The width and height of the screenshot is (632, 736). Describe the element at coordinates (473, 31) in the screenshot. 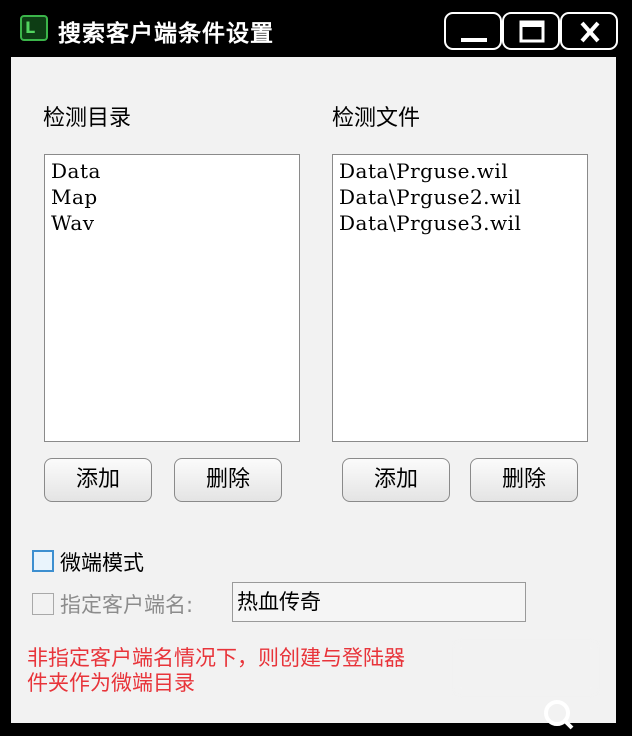

I see `minimize-button` at that location.